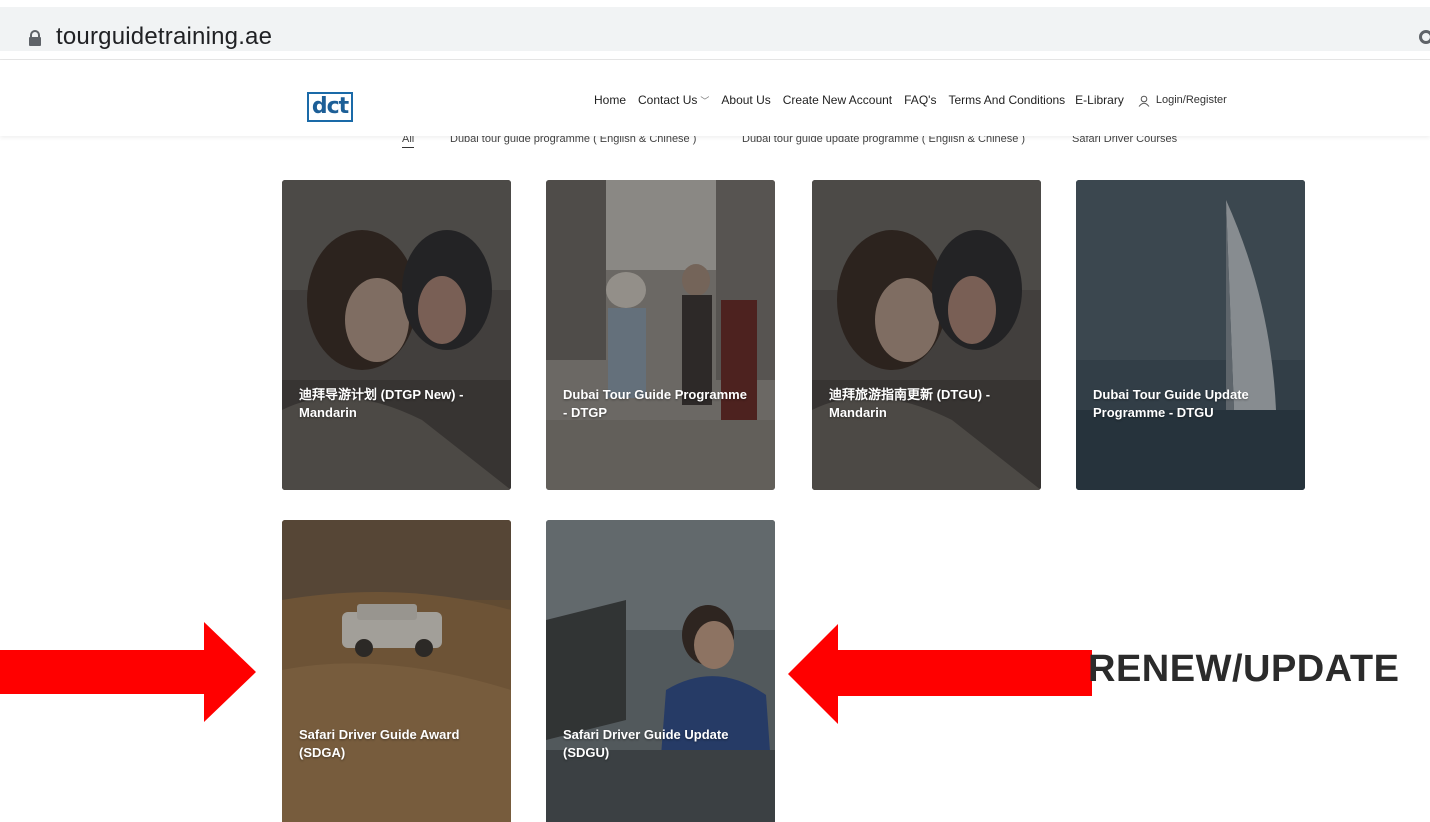 This screenshot has height=822, width=1430. I want to click on lock-icon, so click(35, 38).